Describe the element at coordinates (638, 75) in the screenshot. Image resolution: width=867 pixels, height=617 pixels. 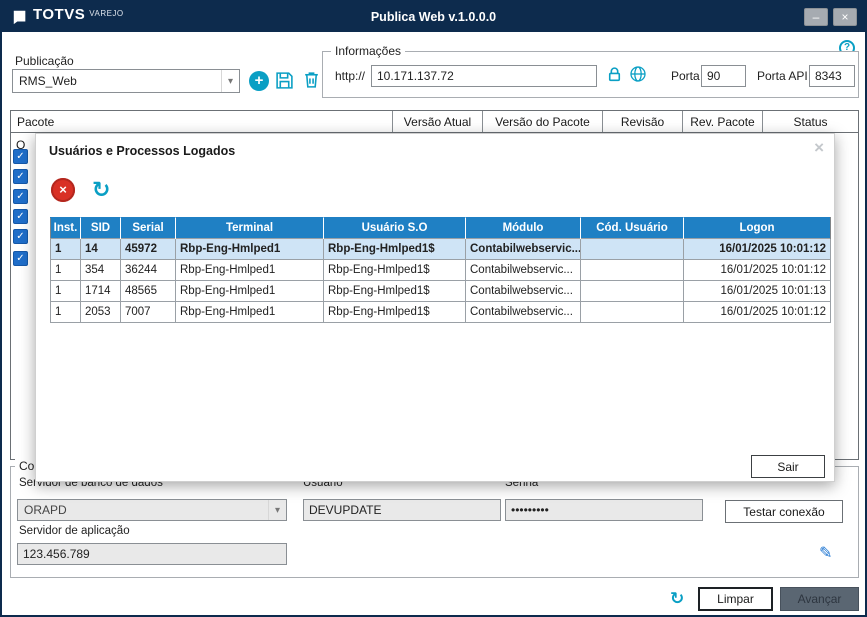
I see `globe-icon` at that location.